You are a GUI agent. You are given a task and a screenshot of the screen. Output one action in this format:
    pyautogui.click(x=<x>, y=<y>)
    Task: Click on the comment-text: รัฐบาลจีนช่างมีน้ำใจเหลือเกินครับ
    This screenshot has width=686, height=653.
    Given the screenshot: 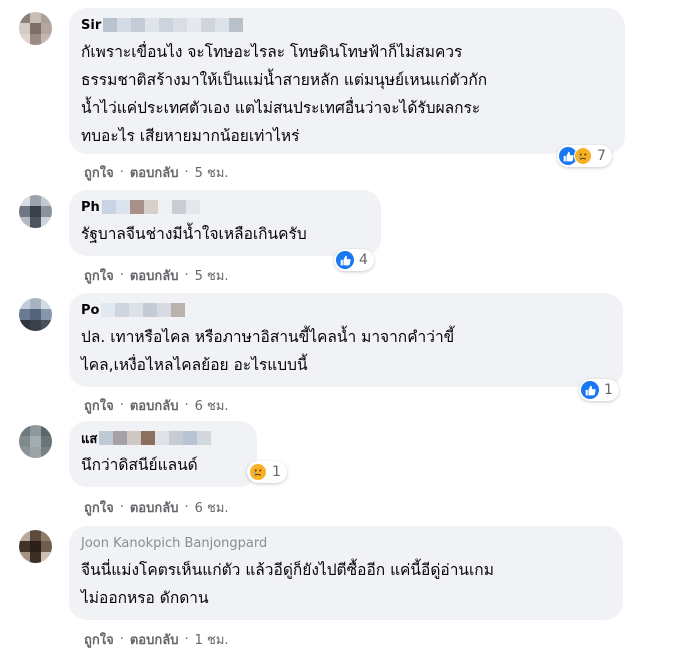 What is the action you would take?
    pyautogui.click(x=194, y=234)
    